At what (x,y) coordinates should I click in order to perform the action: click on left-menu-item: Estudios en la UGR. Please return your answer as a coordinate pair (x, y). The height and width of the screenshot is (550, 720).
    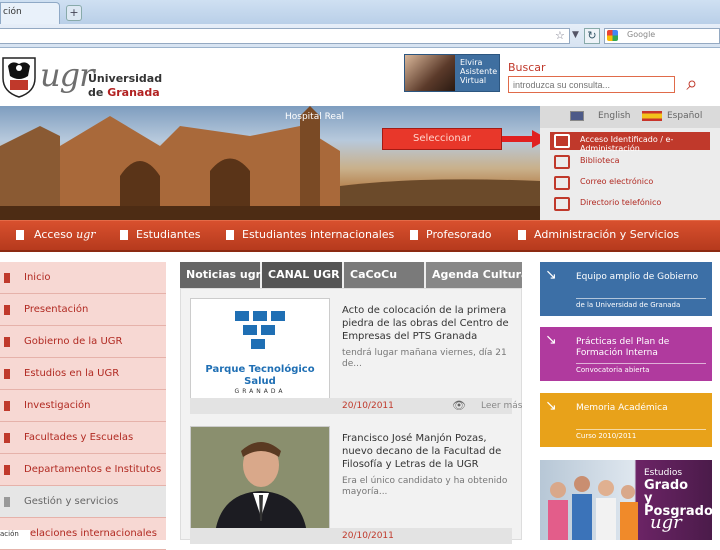
    Looking at the image, I should click on (83, 374).